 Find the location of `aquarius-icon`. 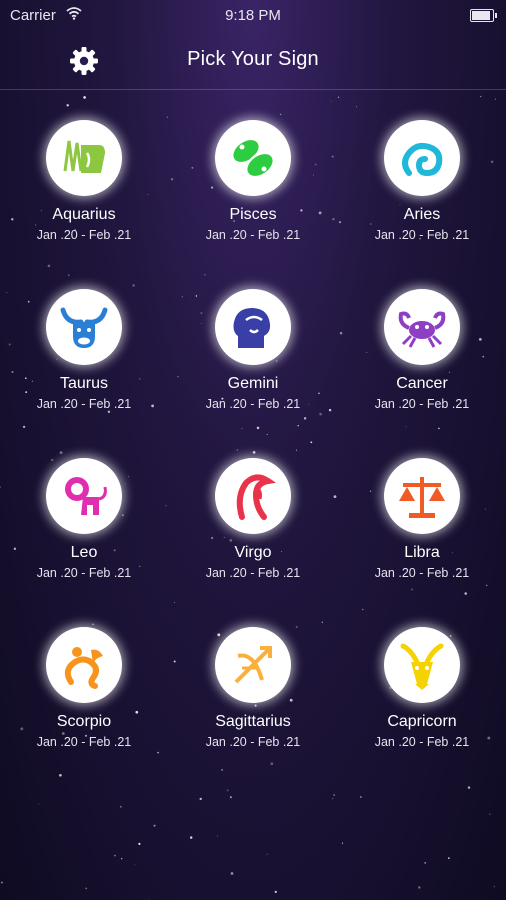

aquarius-icon is located at coordinates (84, 156).